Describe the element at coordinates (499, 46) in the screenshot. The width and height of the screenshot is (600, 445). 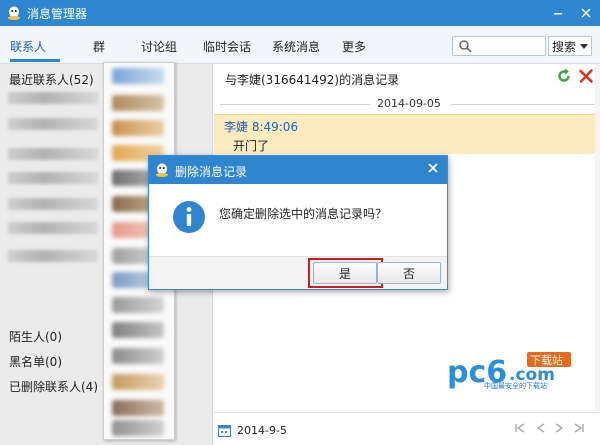
I see `search-input` at that location.